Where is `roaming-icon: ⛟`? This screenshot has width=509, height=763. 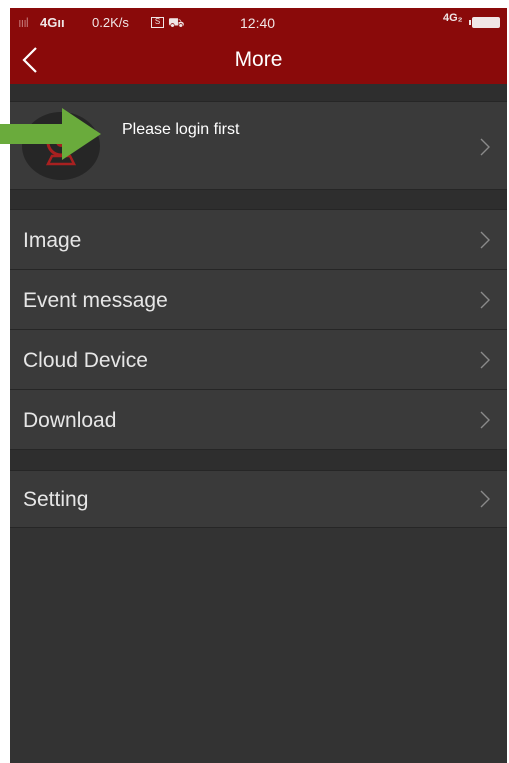 roaming-icon: ⛟ is located at coordinates (176, 22).